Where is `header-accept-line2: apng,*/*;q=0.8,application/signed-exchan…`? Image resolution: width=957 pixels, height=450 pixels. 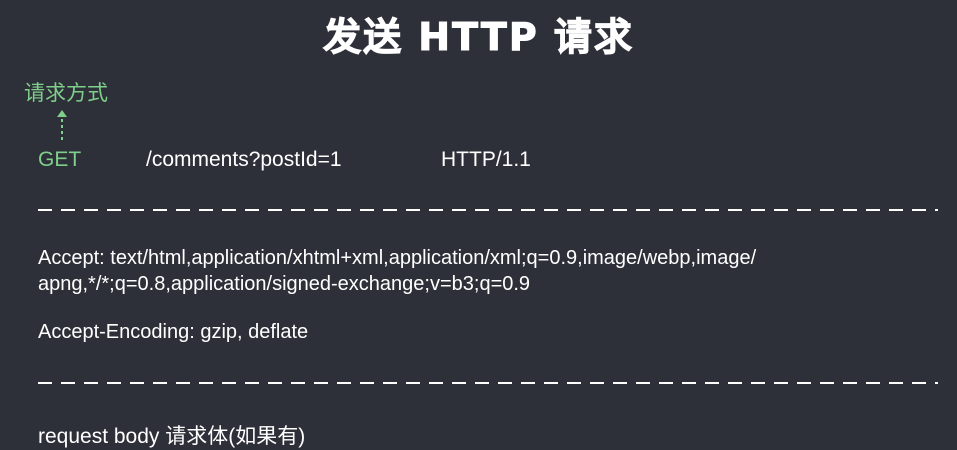
header-accept-line2: apng,*/*;q=0.8,application/signed-exchan… is located at coordinates (284, 284).